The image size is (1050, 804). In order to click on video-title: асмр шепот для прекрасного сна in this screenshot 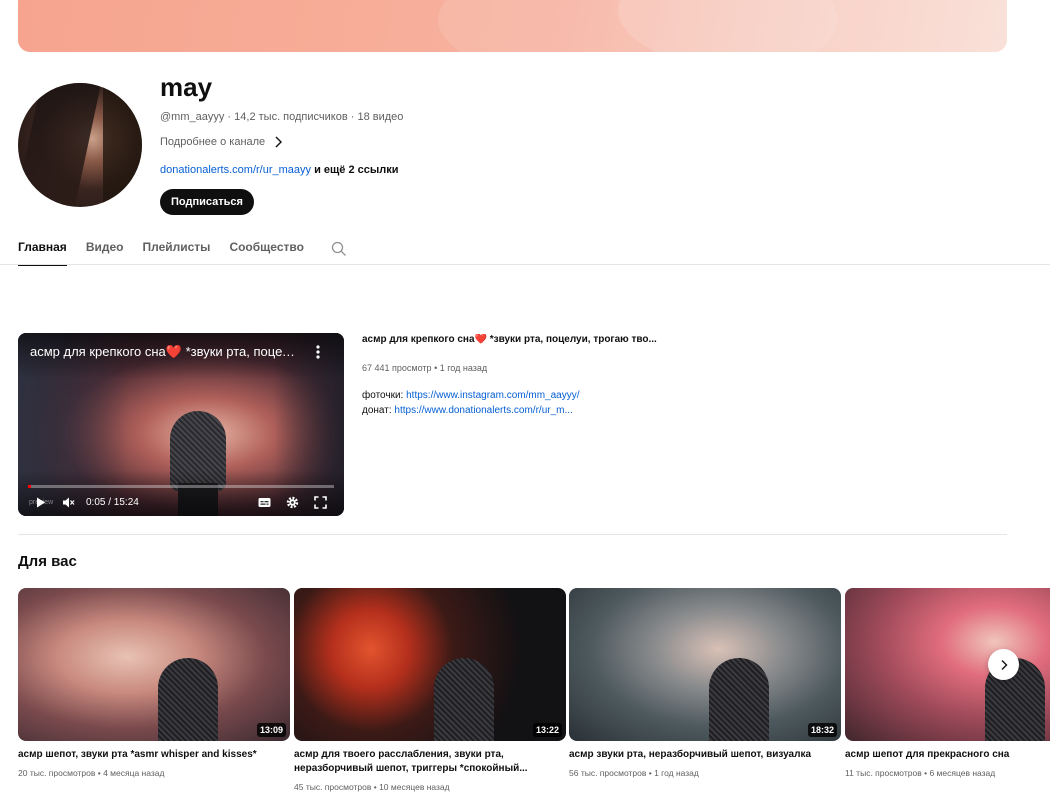, I will do `click(947, 755)`.